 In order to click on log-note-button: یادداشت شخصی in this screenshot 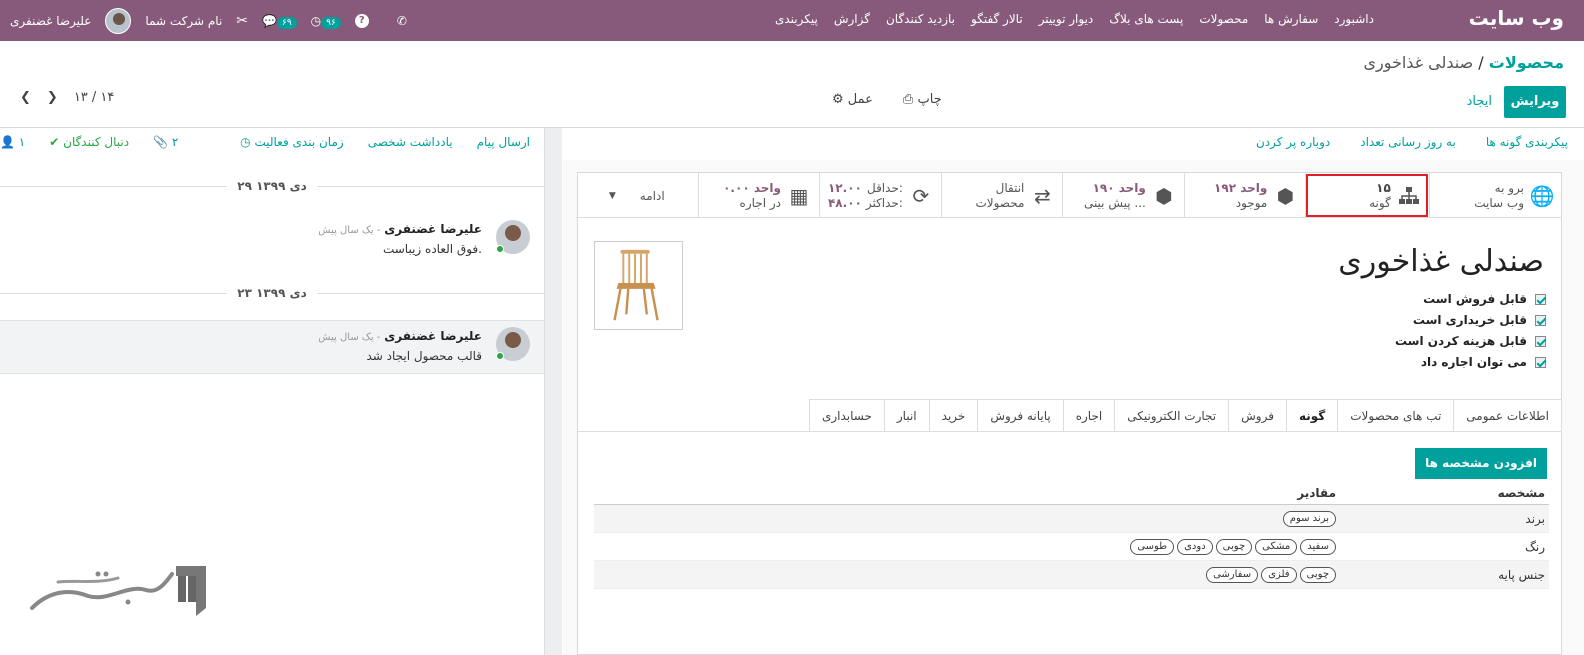, I will do `click(410, 142)`.